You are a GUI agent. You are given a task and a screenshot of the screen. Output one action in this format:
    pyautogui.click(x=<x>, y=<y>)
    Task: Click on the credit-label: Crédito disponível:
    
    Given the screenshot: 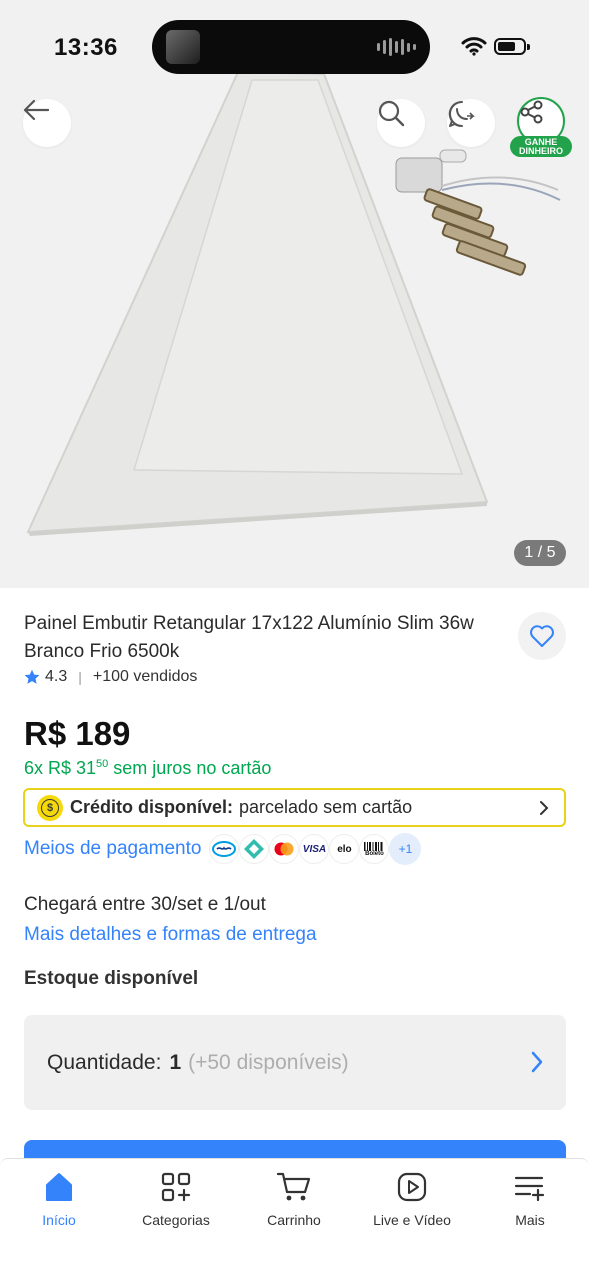 What is the action you would take?
    pyautogui.click(x=152, y=807)
    